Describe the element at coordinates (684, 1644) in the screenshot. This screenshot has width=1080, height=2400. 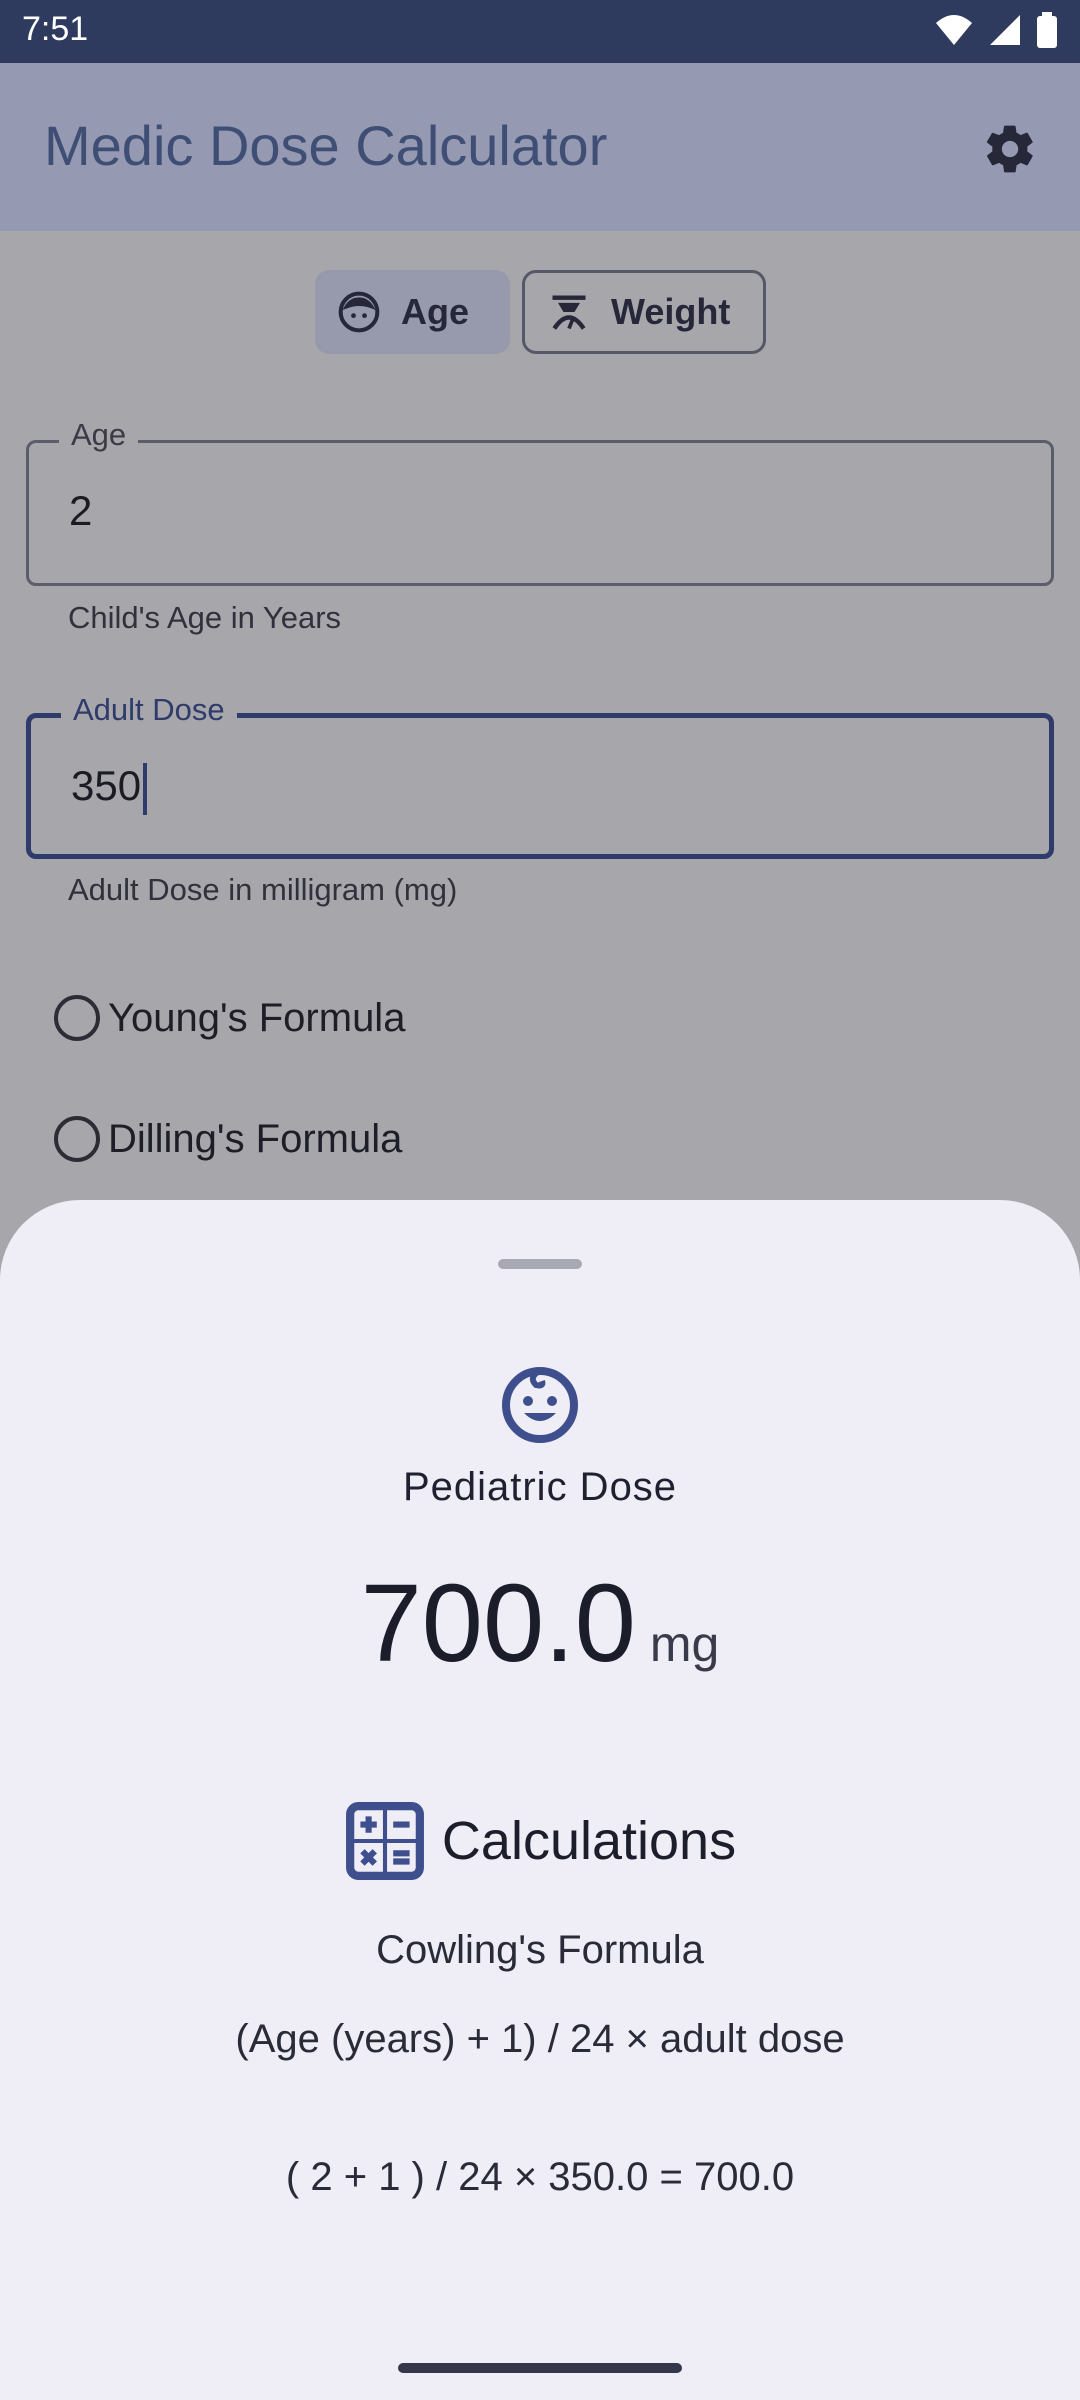
I see `dose-unit: mg` at that location.